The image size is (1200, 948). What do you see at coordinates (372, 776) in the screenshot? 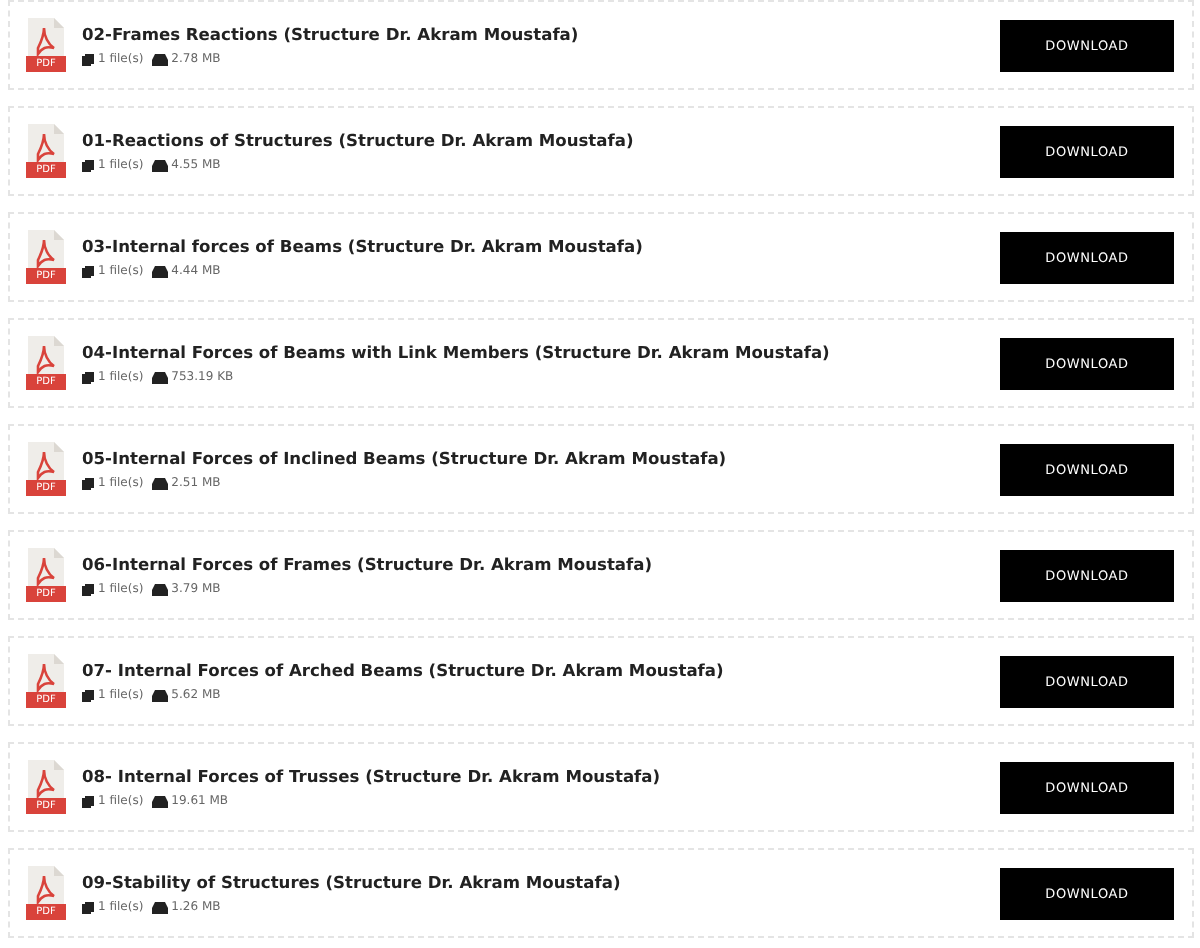
I see `file-title: 08- Internal Forces of Trusses (Structure Dr. Akram Moustafa)` at bounding box center [372, 776].